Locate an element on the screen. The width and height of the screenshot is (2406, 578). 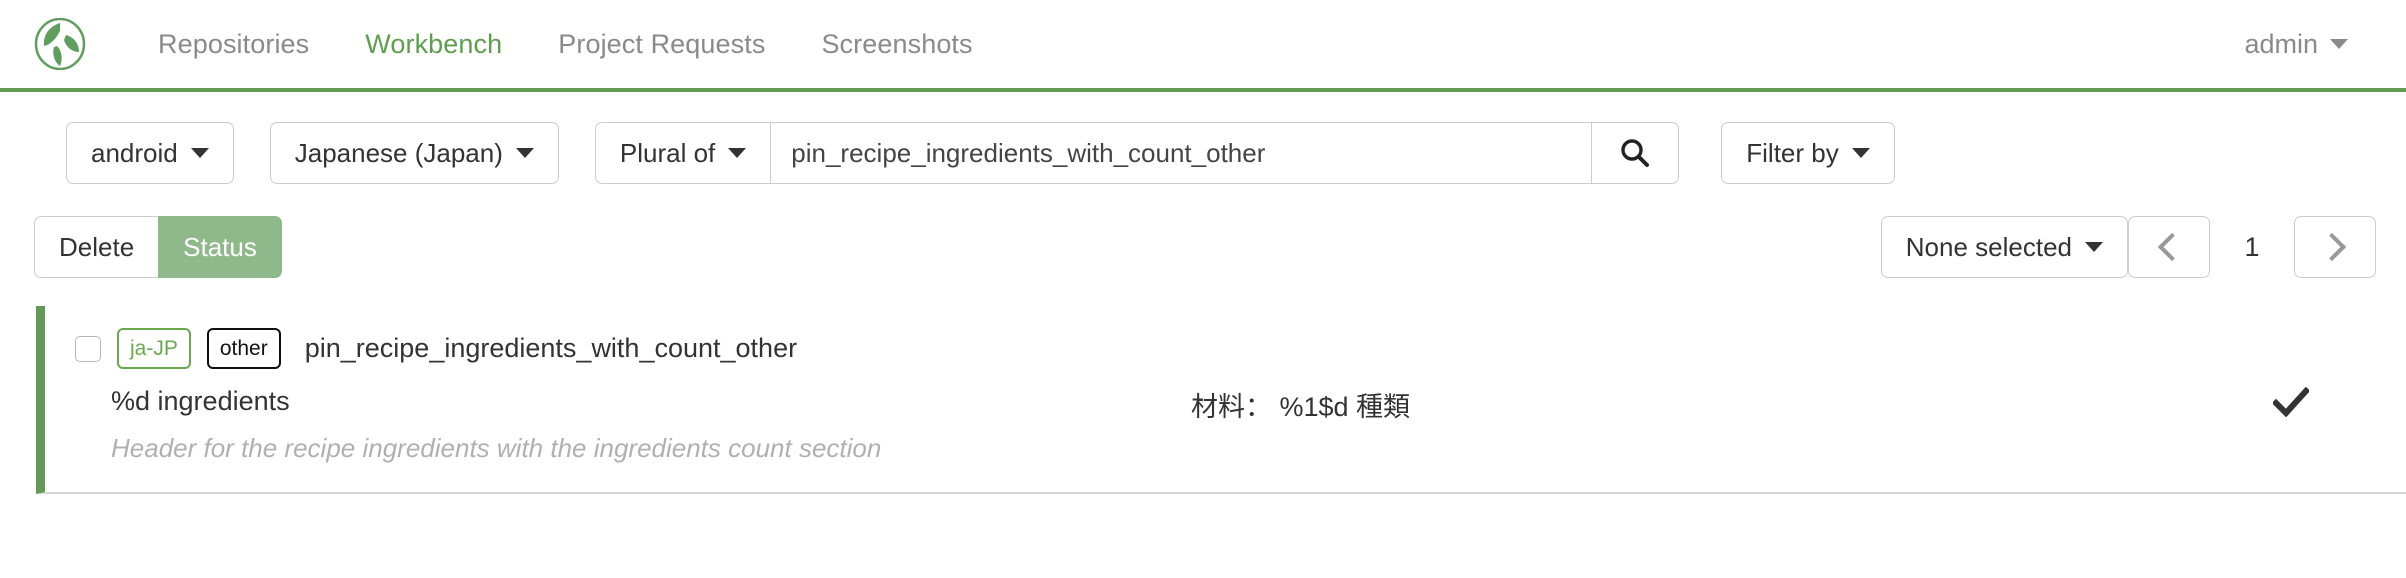
check-icon is located at coordinates (2291, 402).